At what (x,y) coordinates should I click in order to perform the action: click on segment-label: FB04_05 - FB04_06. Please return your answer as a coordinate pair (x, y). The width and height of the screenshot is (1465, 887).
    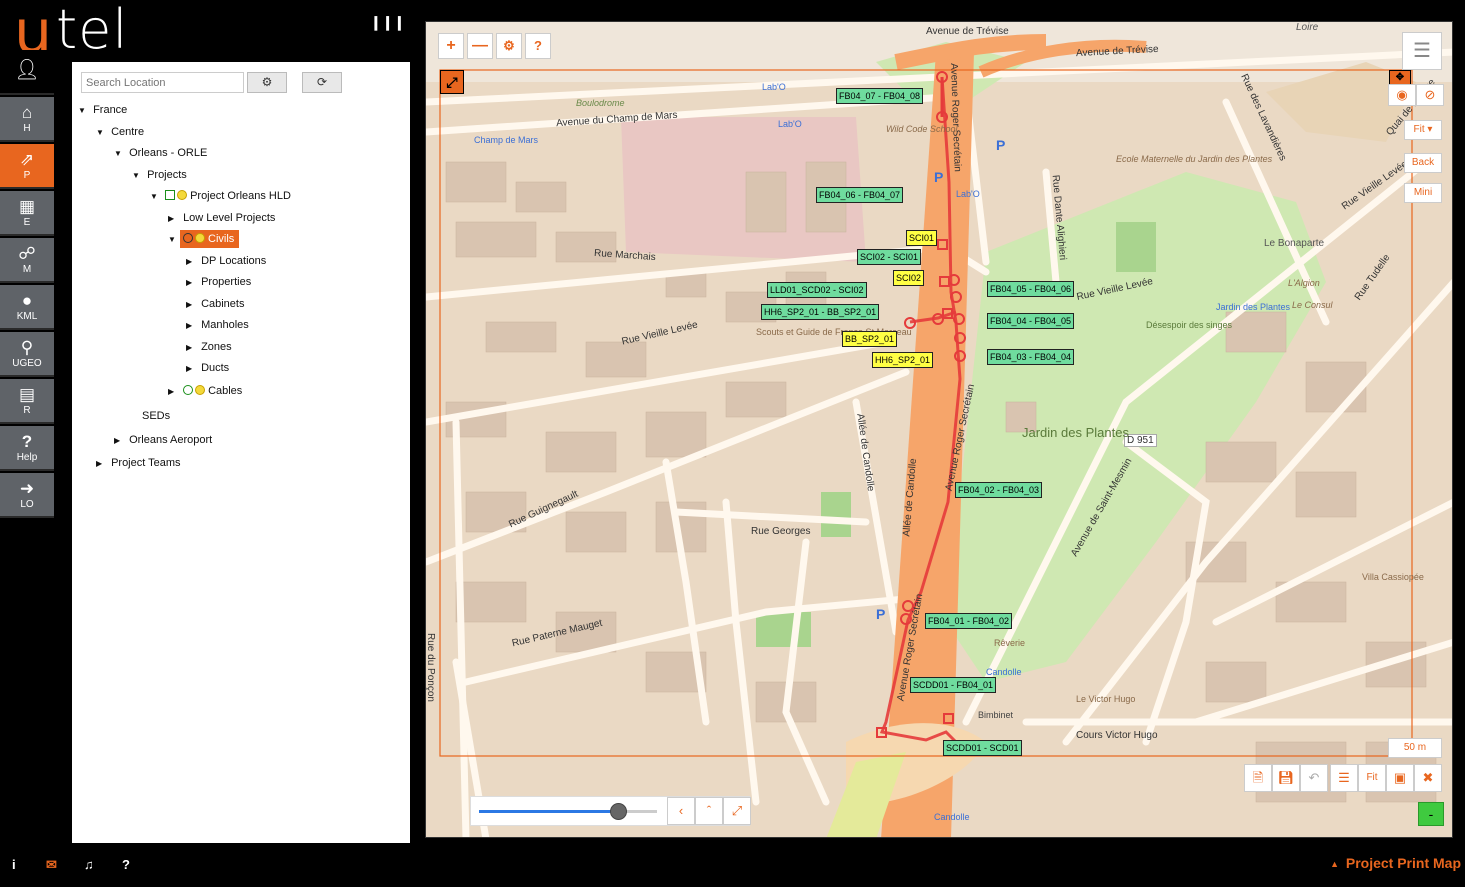
    Looking at the image, I should click on (1031, 289).